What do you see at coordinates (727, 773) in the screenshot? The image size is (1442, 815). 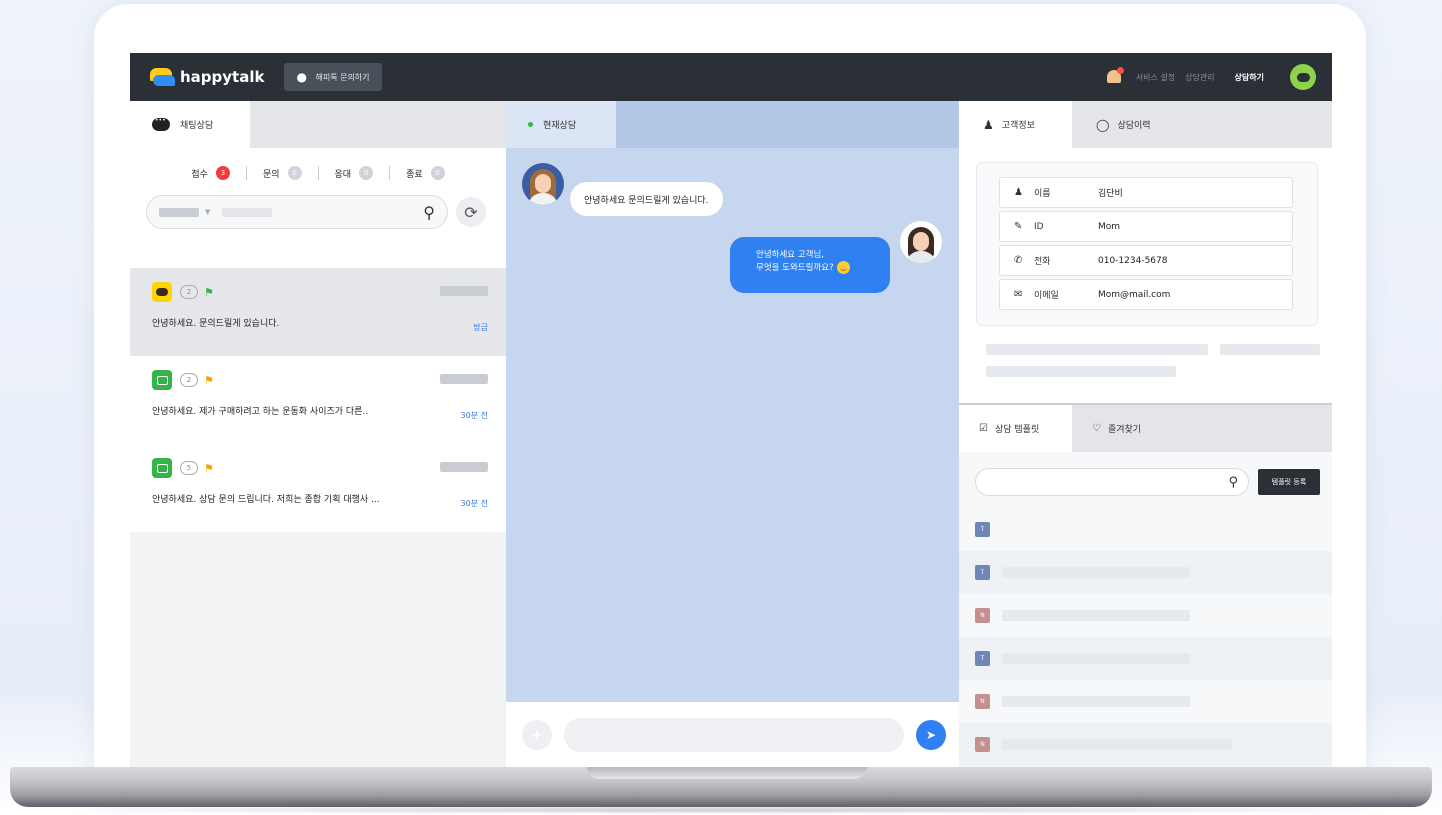 I see `laptop-notch` at bounding box center [727, 773].